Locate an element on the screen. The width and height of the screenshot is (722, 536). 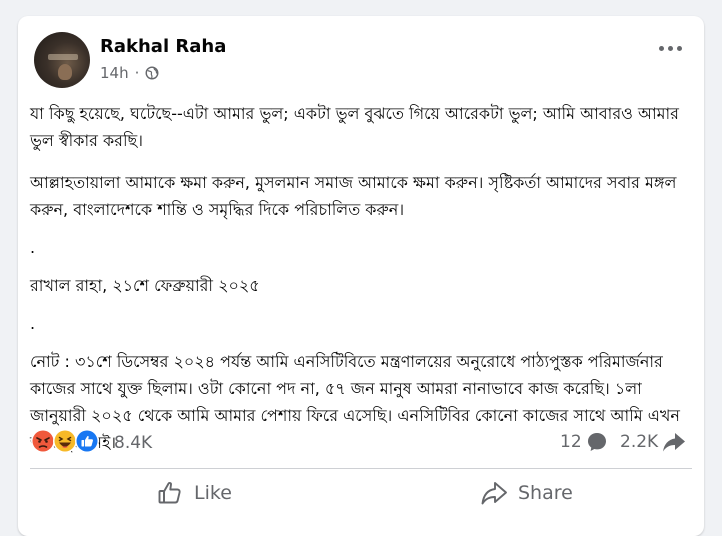
comment-count: 12 is located at coordinates (584, 442).